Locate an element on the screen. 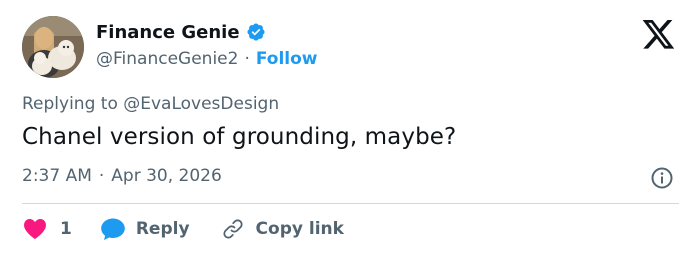 Image resolution: width=700 pixels, height=256 pixels. info-icon is located at coordinates (662, 178).